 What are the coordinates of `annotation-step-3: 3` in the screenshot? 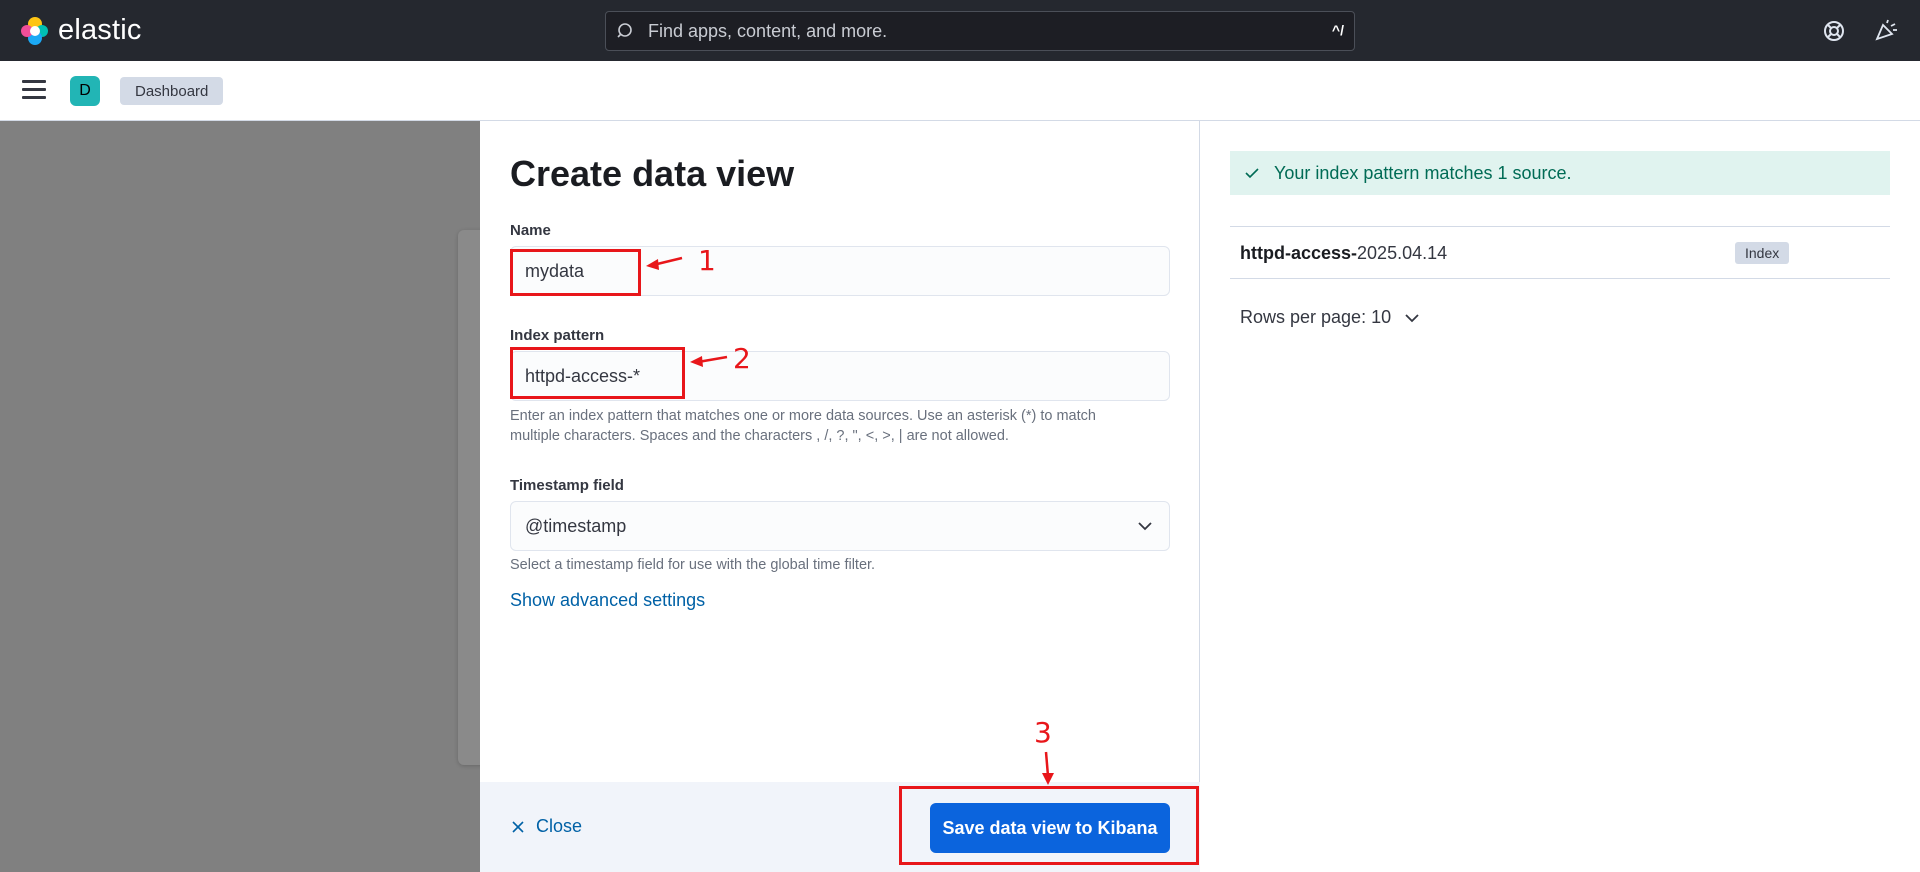 It's located at (1043, 732).